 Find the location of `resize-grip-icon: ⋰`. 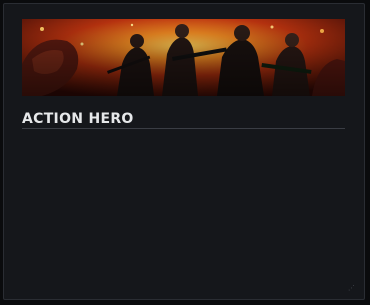

resize-grip-icon: ⋰ is located at coordinates (351, 288).